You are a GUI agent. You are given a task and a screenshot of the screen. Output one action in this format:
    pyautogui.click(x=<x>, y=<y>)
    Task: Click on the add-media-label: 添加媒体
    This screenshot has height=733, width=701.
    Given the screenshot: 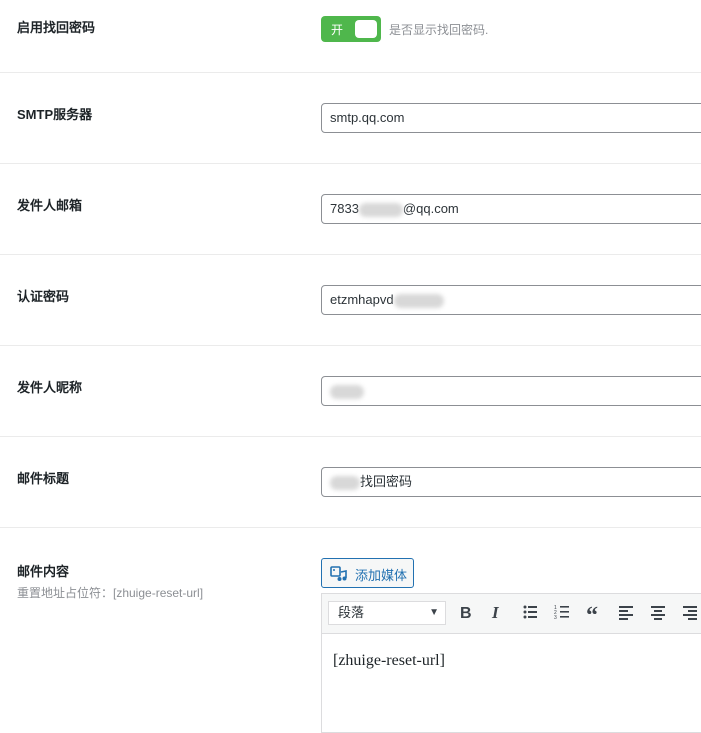 What is the action you would take?
    pyautogui.click(x=381, y=575)
    